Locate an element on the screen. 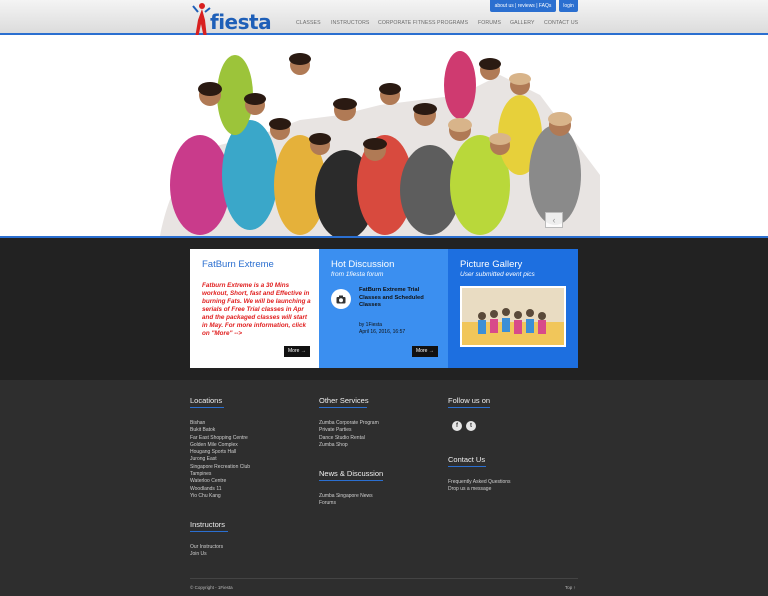  instructors-list: Our Instructors Join Us is located at coordinates (206, 551).